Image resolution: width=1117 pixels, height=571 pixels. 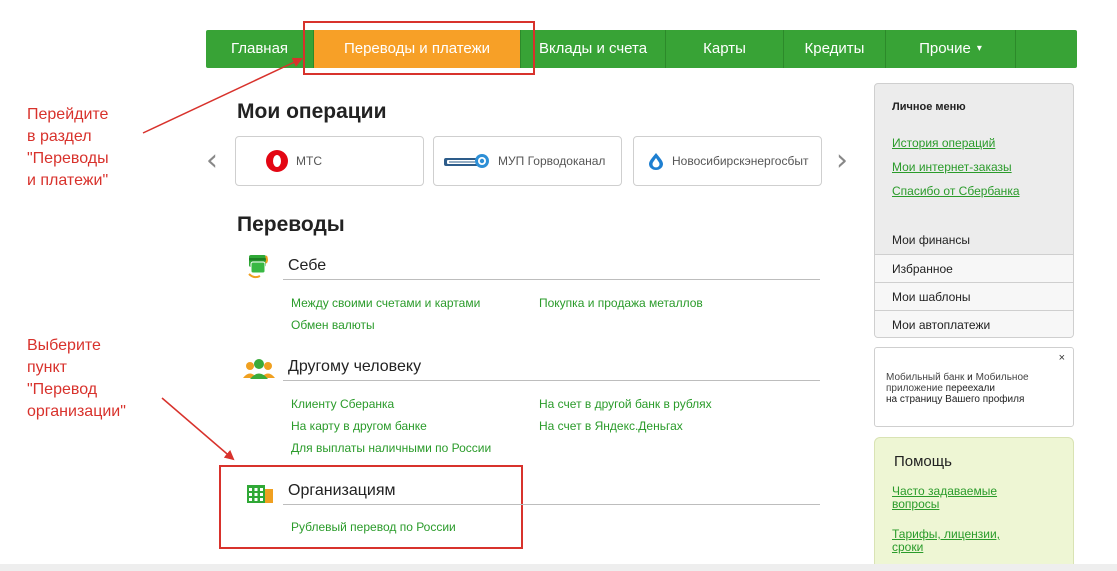 I want to click on section-title-other-person: Другому человеку, so click(x=355, y=366).